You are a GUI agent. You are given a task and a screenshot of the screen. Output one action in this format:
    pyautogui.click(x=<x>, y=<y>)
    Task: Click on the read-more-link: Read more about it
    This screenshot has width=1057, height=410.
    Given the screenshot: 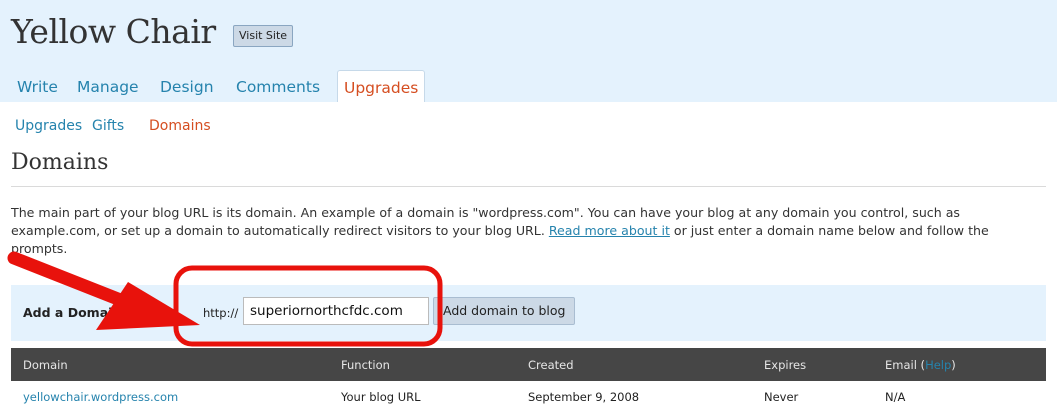 What is the action you would take?
    pyautogui.click(x=609, y=230)
    